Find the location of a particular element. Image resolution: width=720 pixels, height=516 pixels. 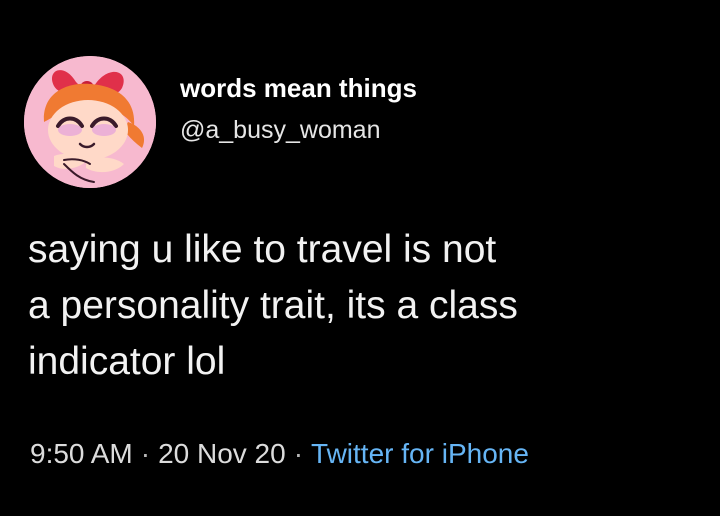

avatar is located at coordinates (90, 122).